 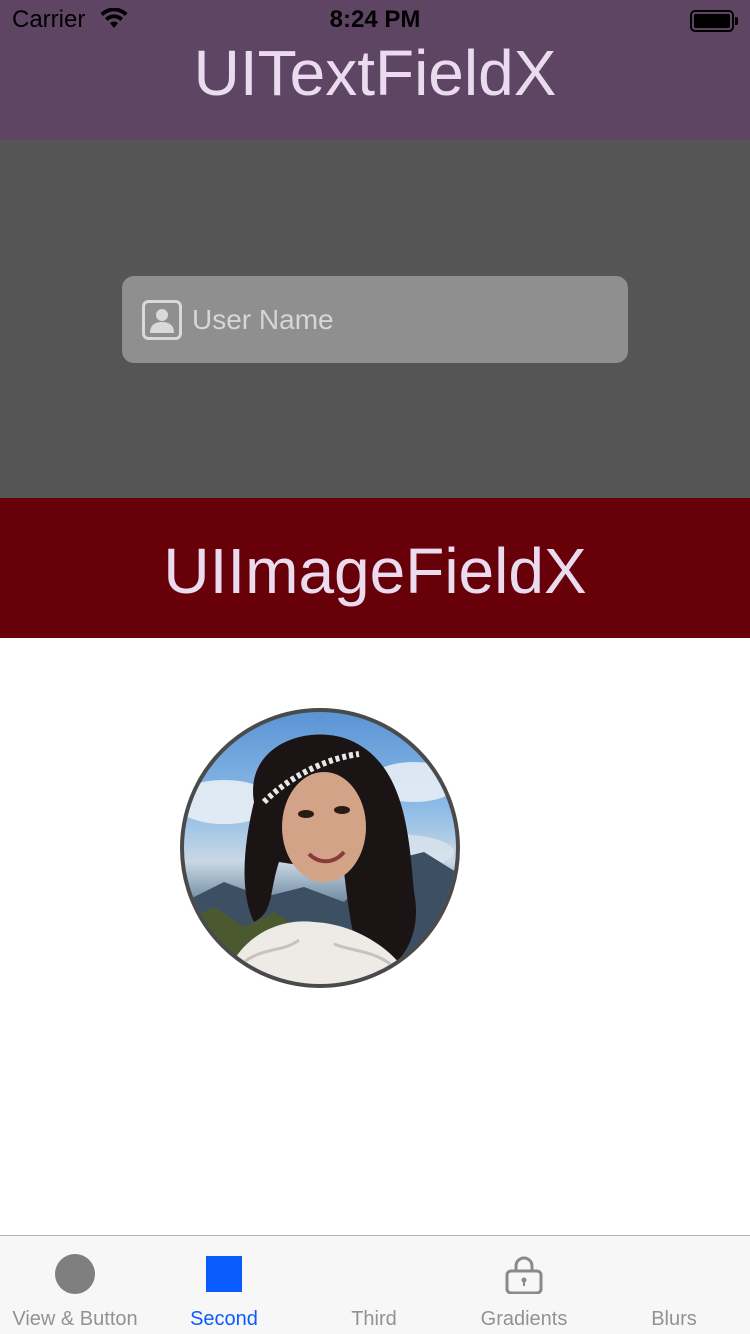 I want to click on circle-icon, so click(x=75, y=1274).